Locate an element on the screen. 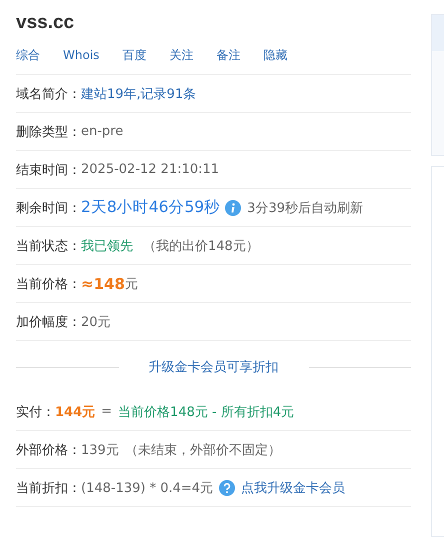  nav-link: 综合 is located at coordinates (28, 55).